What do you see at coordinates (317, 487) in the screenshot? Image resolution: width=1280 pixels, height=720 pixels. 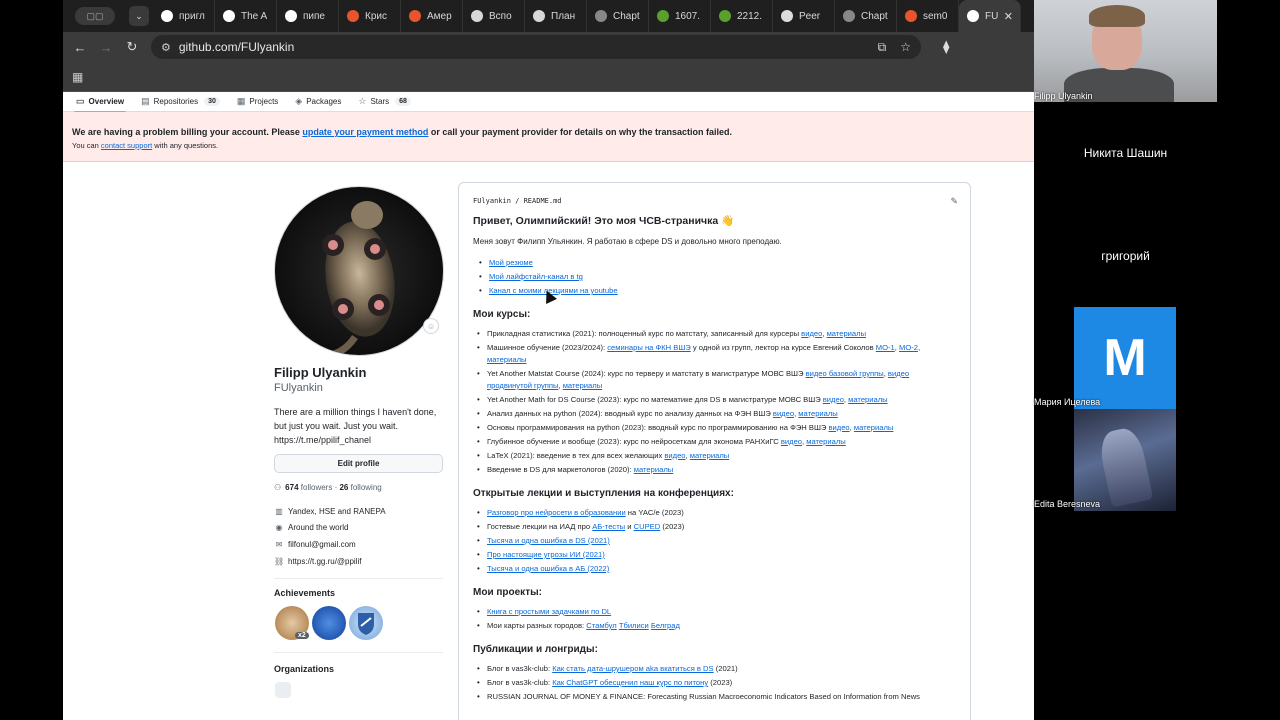 I see `followers-label: followers` at bounding box center [317, 487].